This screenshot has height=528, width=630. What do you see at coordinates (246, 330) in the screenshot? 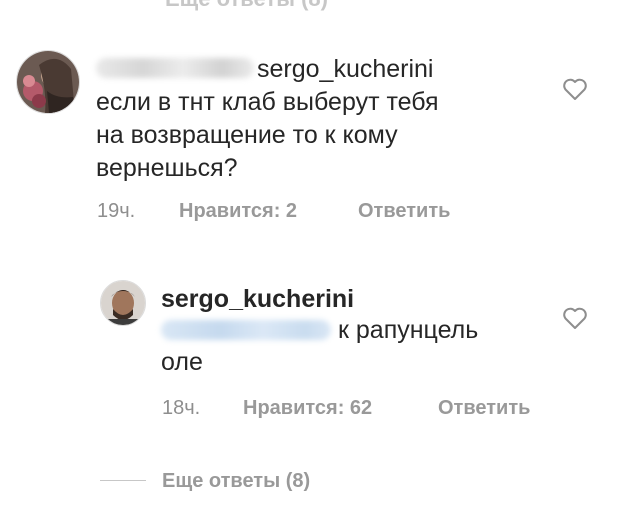
I see `blurred-mention` at bounding box center [246, 330].